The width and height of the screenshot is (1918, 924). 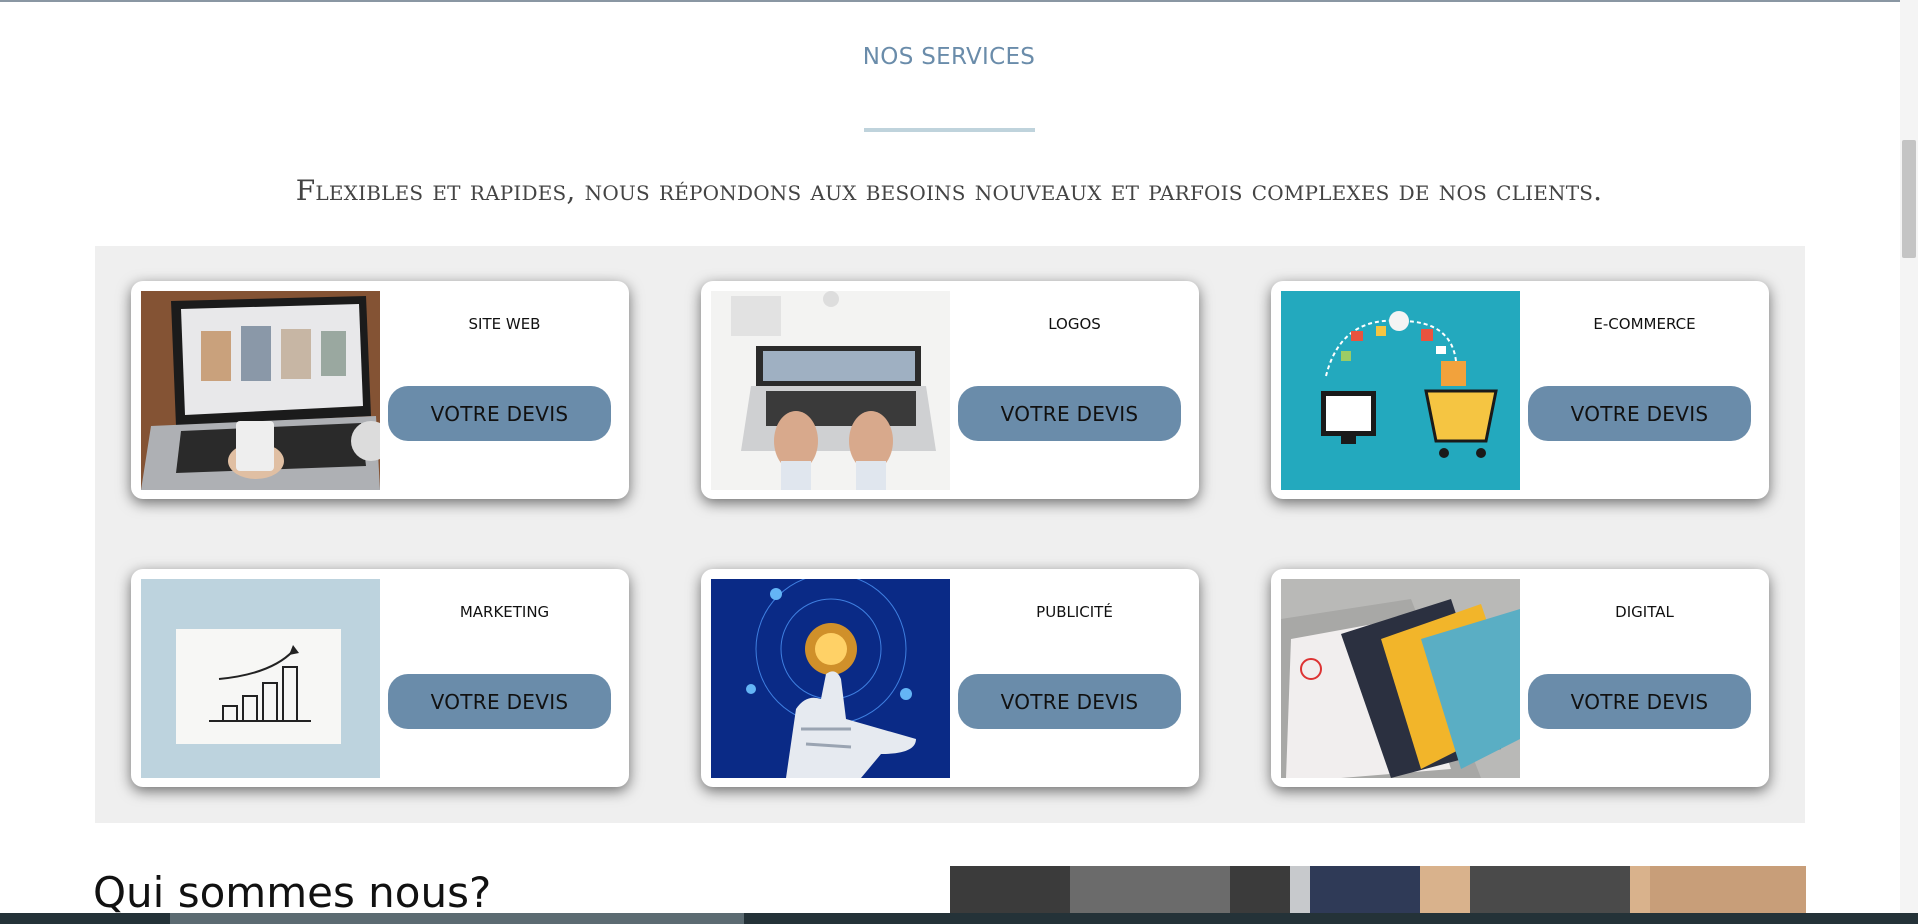 I want to click on scrollbar, so click(x=1909, y=462).